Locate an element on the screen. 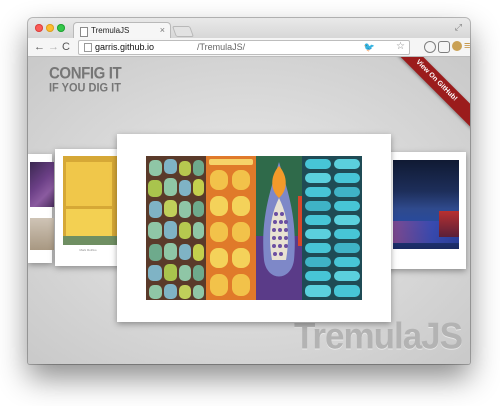 This screenshot has height=406, width=500. fullscreen-icon: ⤢ is located at coordinates (458, 27).